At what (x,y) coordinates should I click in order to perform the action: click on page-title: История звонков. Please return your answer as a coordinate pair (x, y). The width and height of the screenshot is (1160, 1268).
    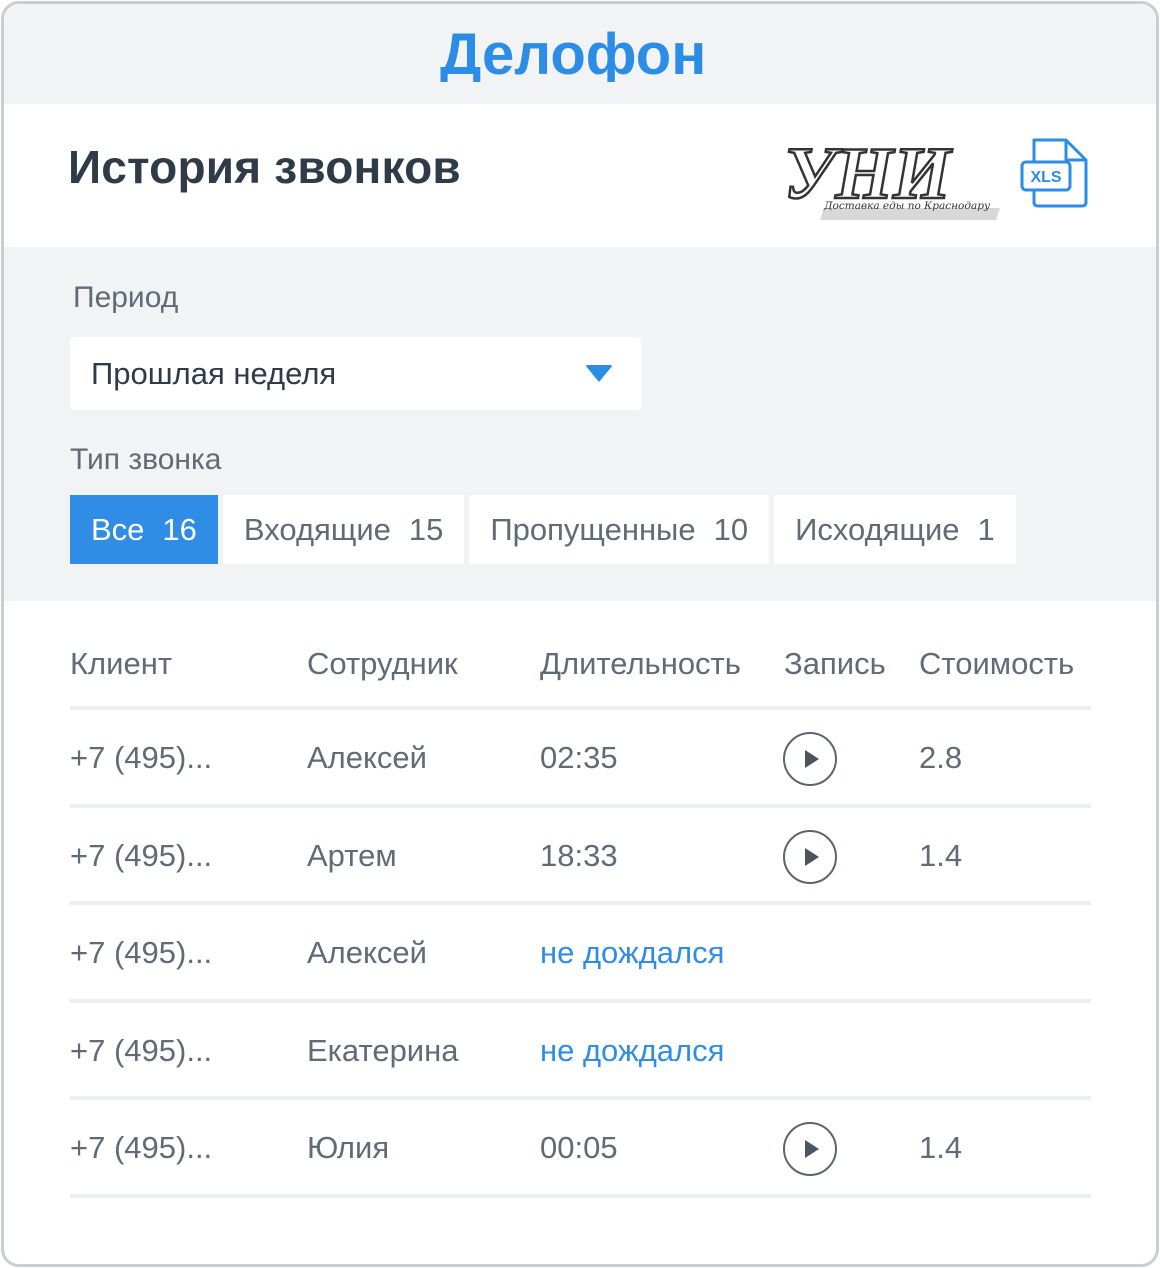
    Looking at the image, I should click on (264, 167).